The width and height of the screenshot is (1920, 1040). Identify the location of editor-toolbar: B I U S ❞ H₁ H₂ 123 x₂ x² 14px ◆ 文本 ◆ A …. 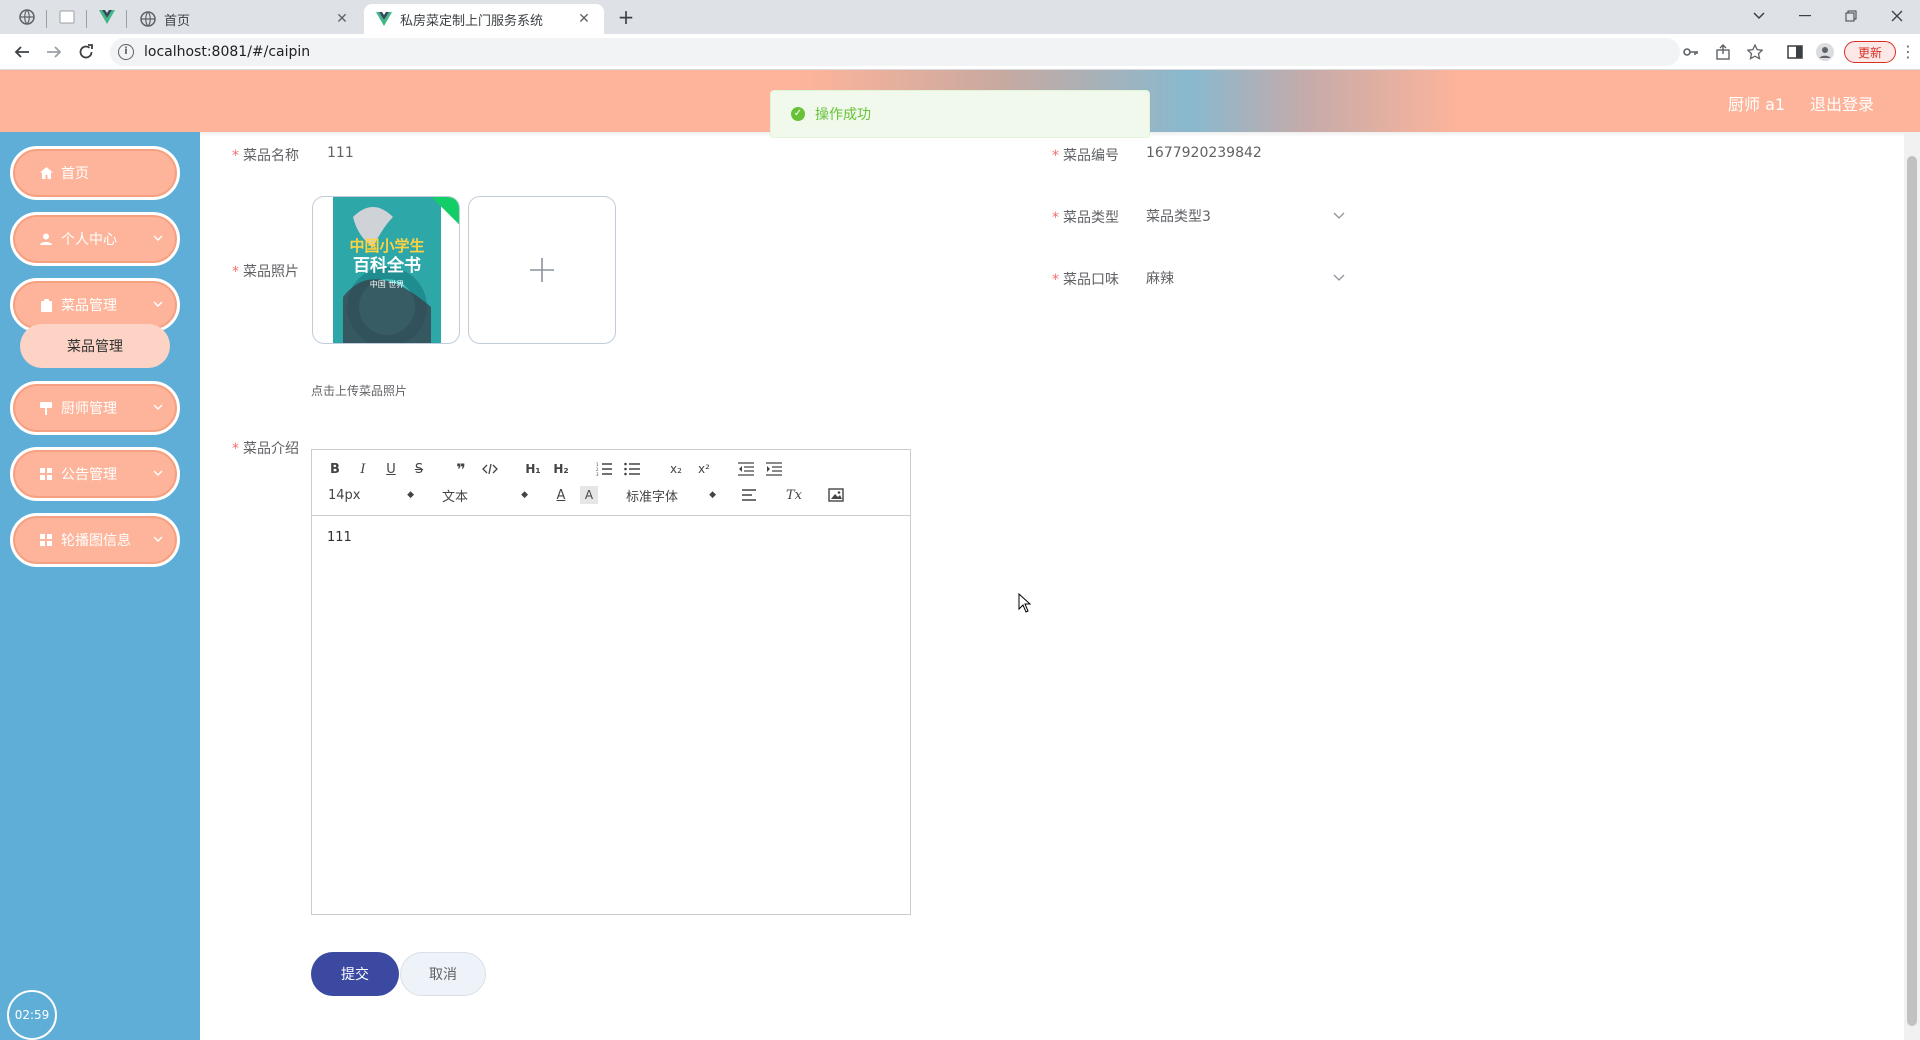
(611, 483).